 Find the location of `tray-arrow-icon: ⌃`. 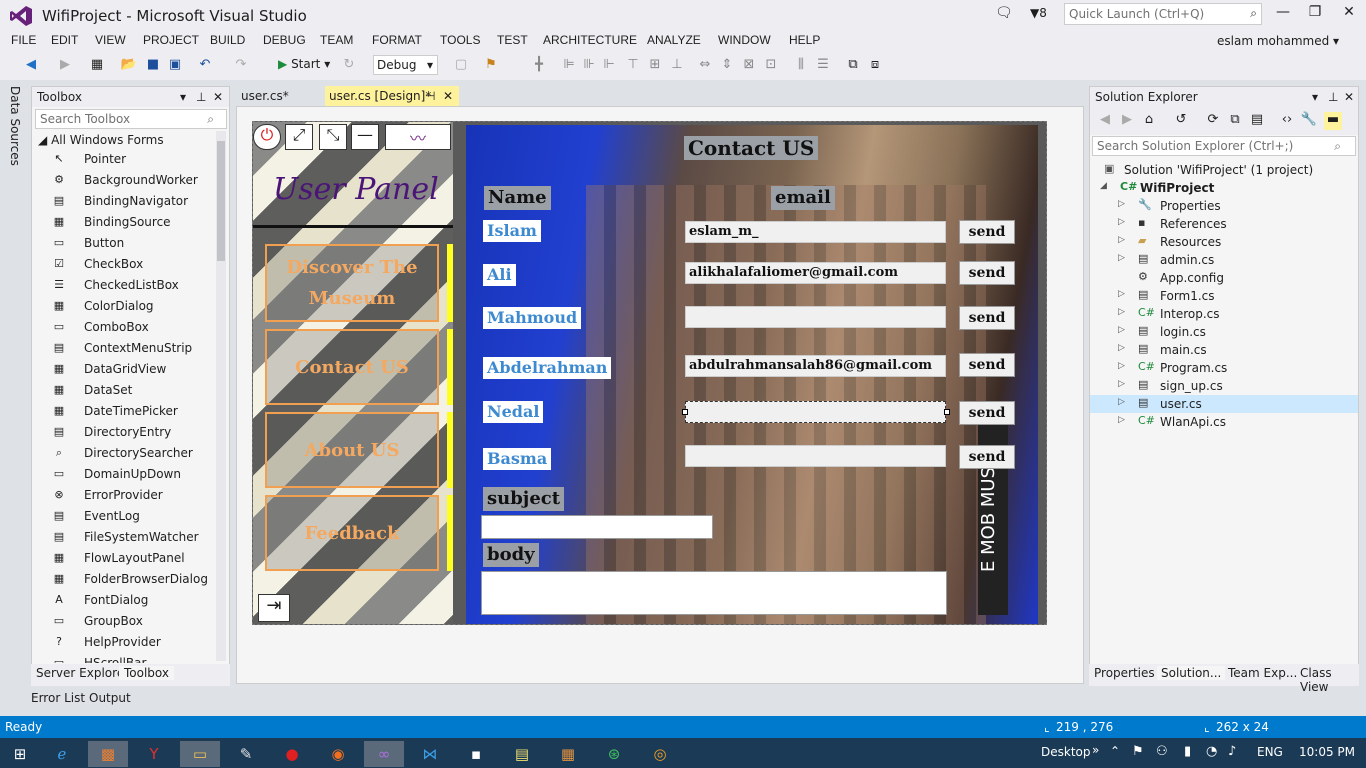

tray-arrow-icon: ⌃ is located at coordinates (1115, 751).